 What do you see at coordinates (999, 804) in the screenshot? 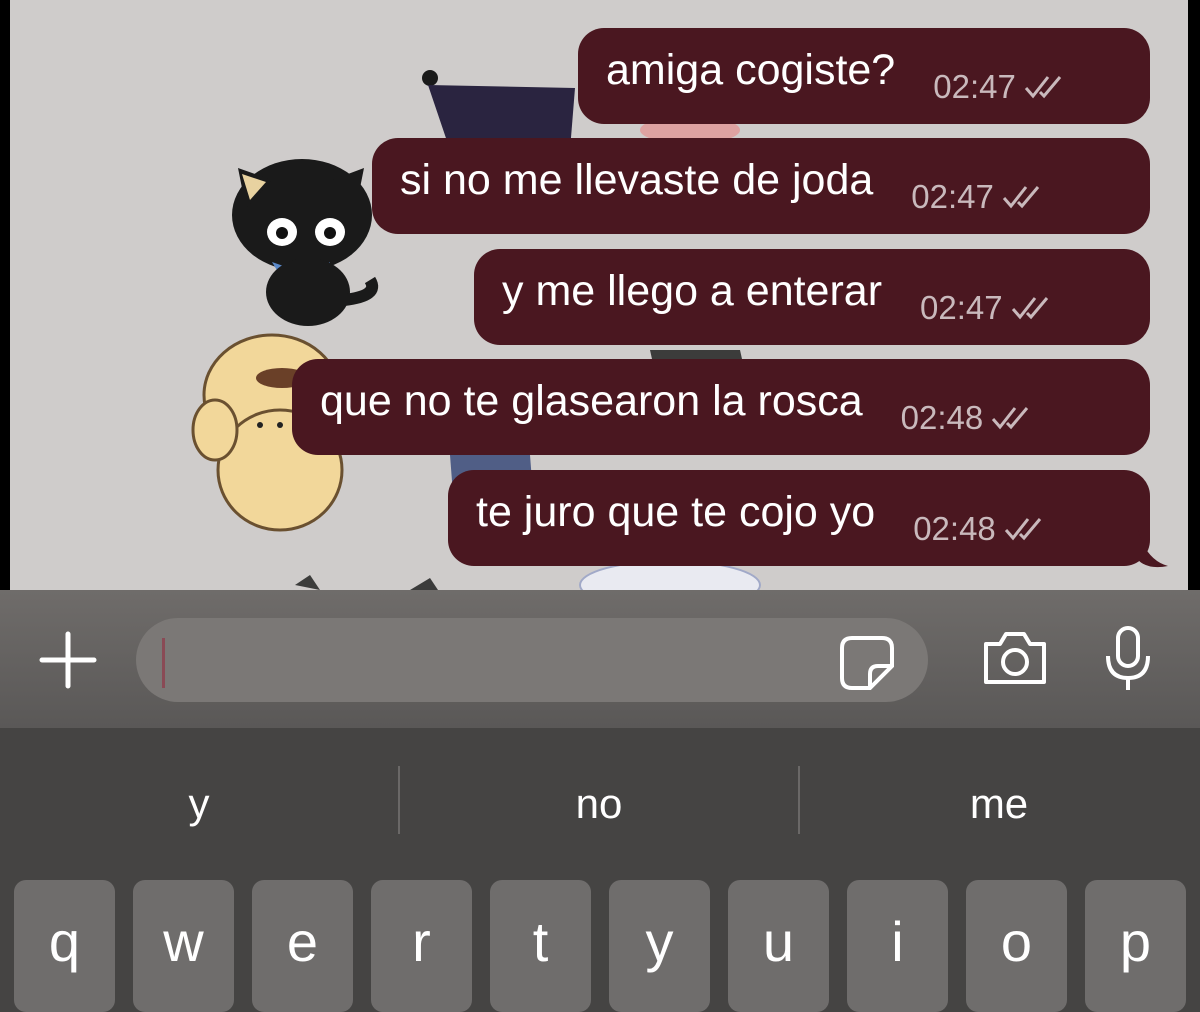
I see `suggestion-item: me` at bounding box center [999, 804].